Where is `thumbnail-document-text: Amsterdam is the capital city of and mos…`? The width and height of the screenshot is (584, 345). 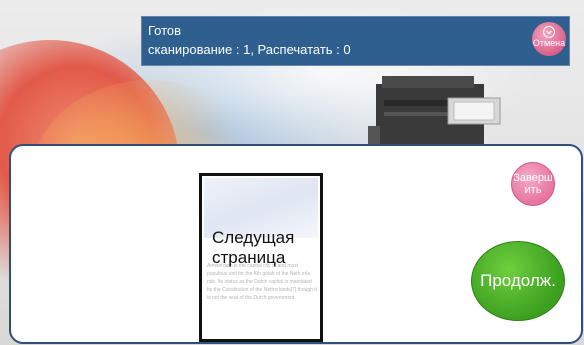
thumbnail-document-text: Amsterdam is the capital city of and mos… is located at coordinates (262, 282).